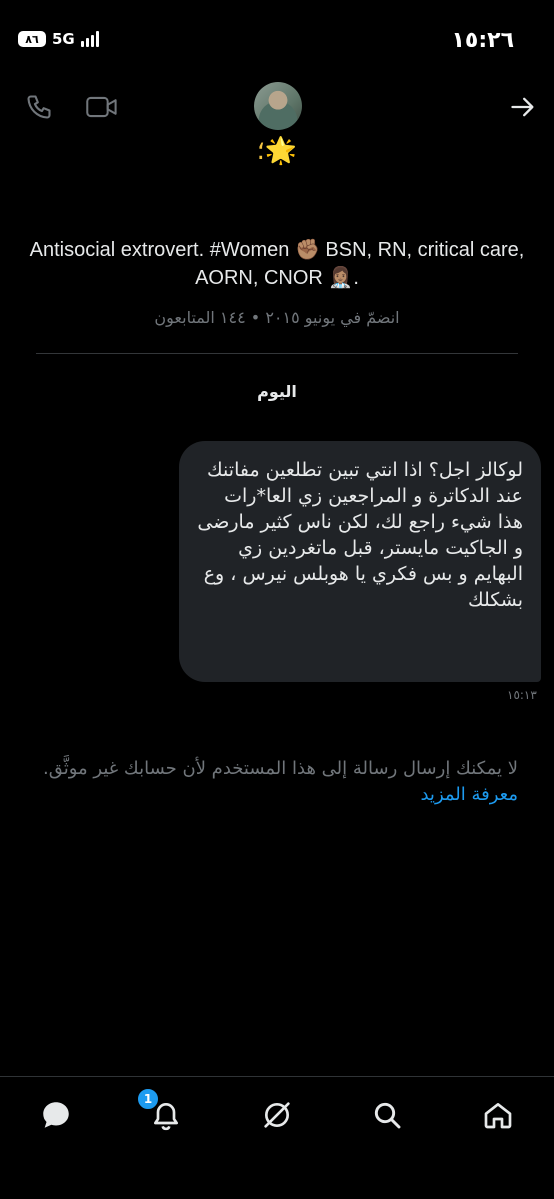  Describe the element at coordinates (482, 40) in the screenshot. I see `status-time: ١٥:٢٦` at that location.